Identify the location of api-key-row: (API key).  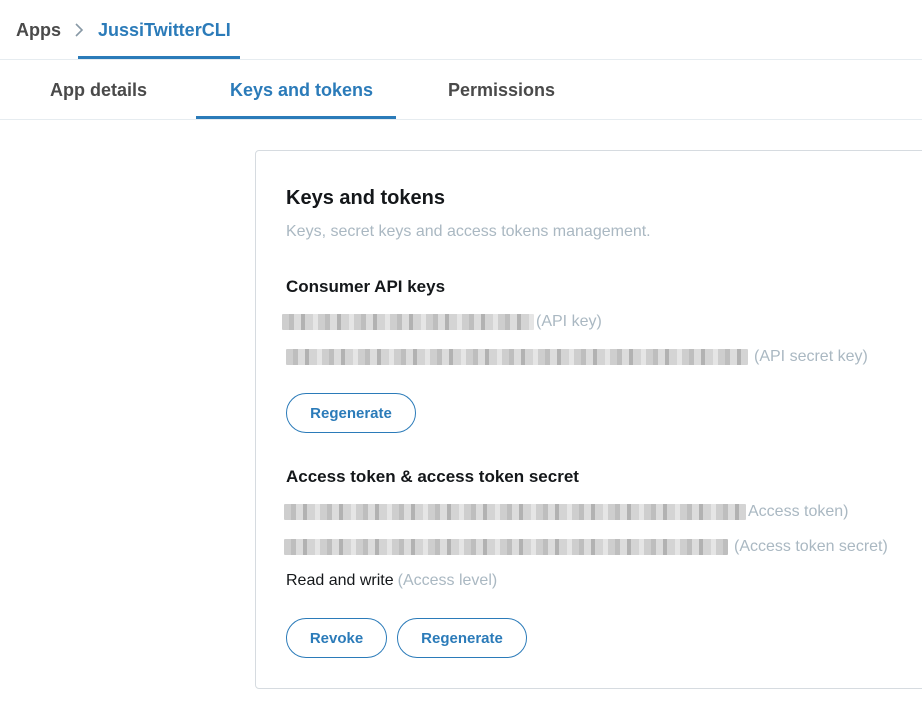
(442, 322).